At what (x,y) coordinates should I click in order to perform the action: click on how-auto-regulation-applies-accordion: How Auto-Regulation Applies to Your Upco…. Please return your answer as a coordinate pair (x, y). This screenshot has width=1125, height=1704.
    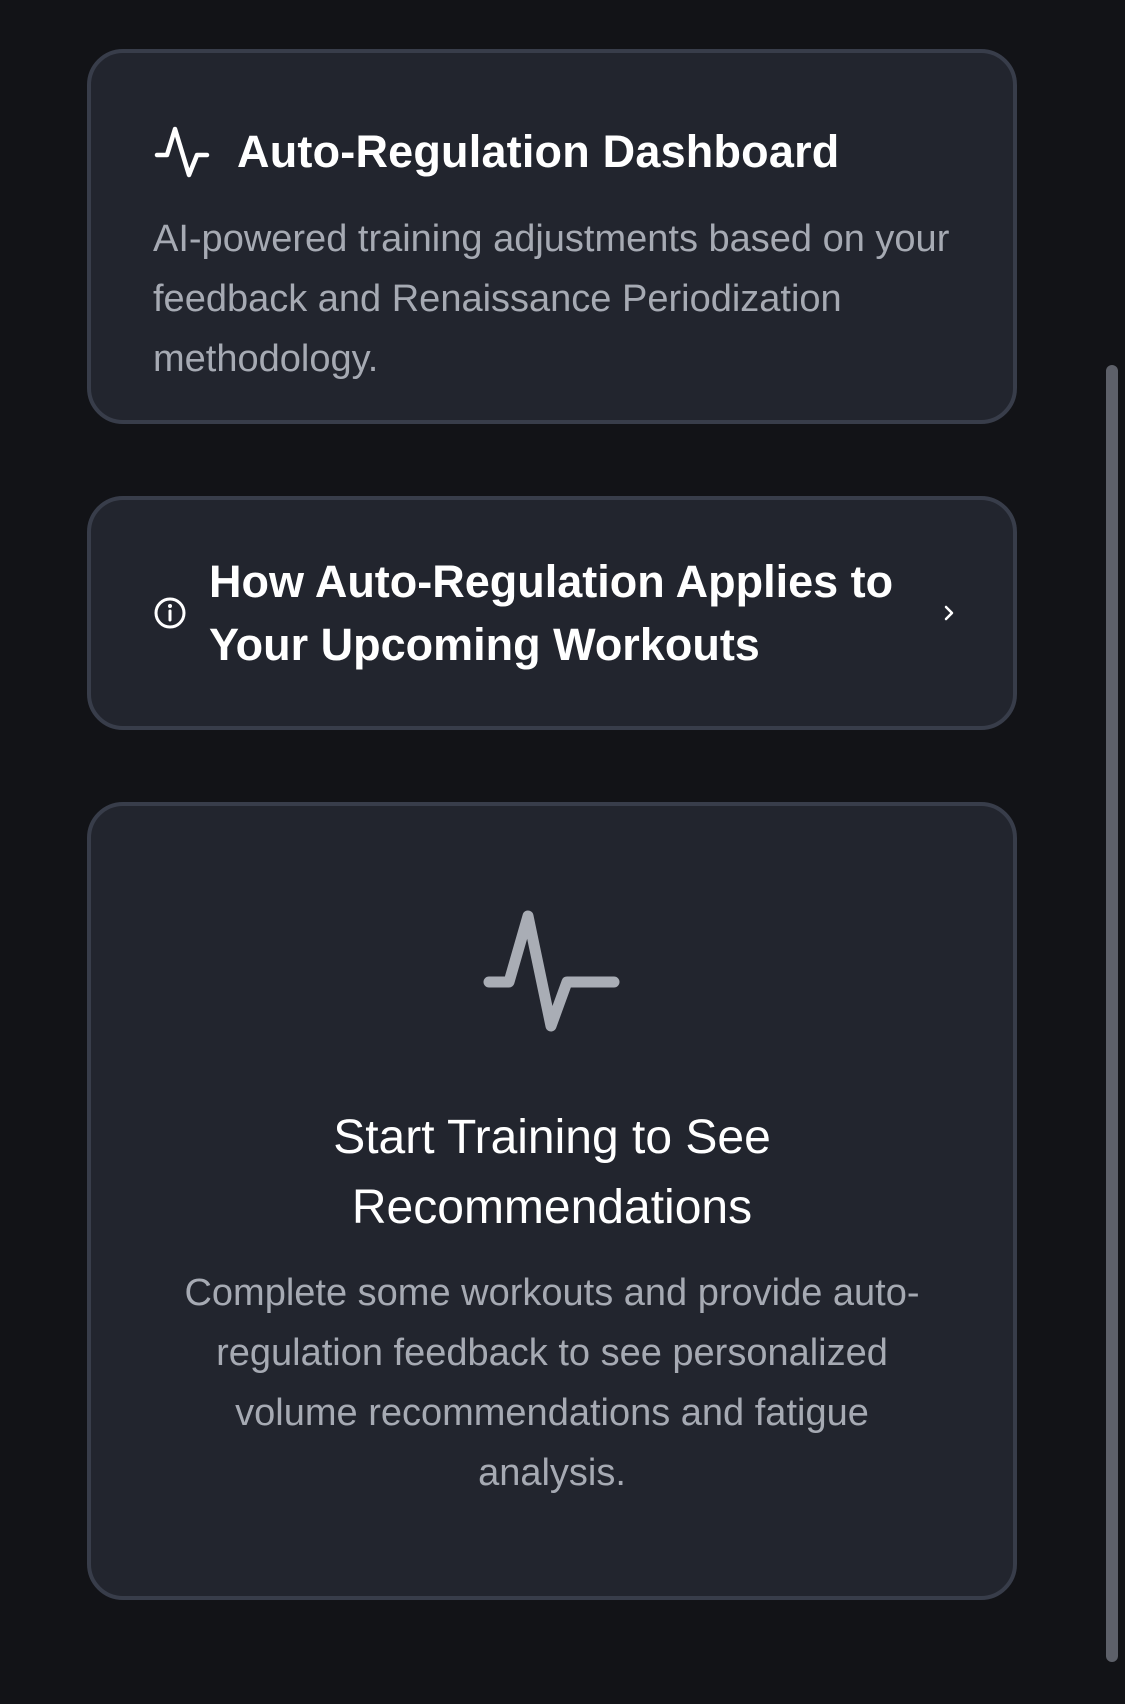
    Looking at the image, I should click on (552, 613).